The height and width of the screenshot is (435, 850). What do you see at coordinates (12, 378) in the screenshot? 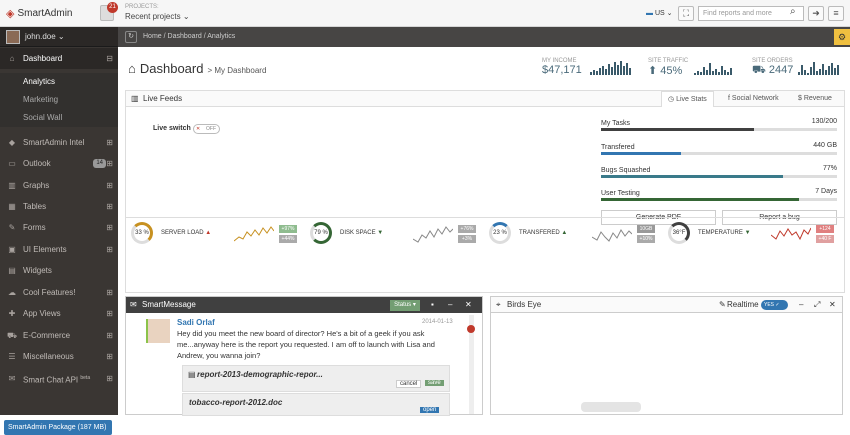
I see `chat-icon: ✉` at bounding box center [12, 378].